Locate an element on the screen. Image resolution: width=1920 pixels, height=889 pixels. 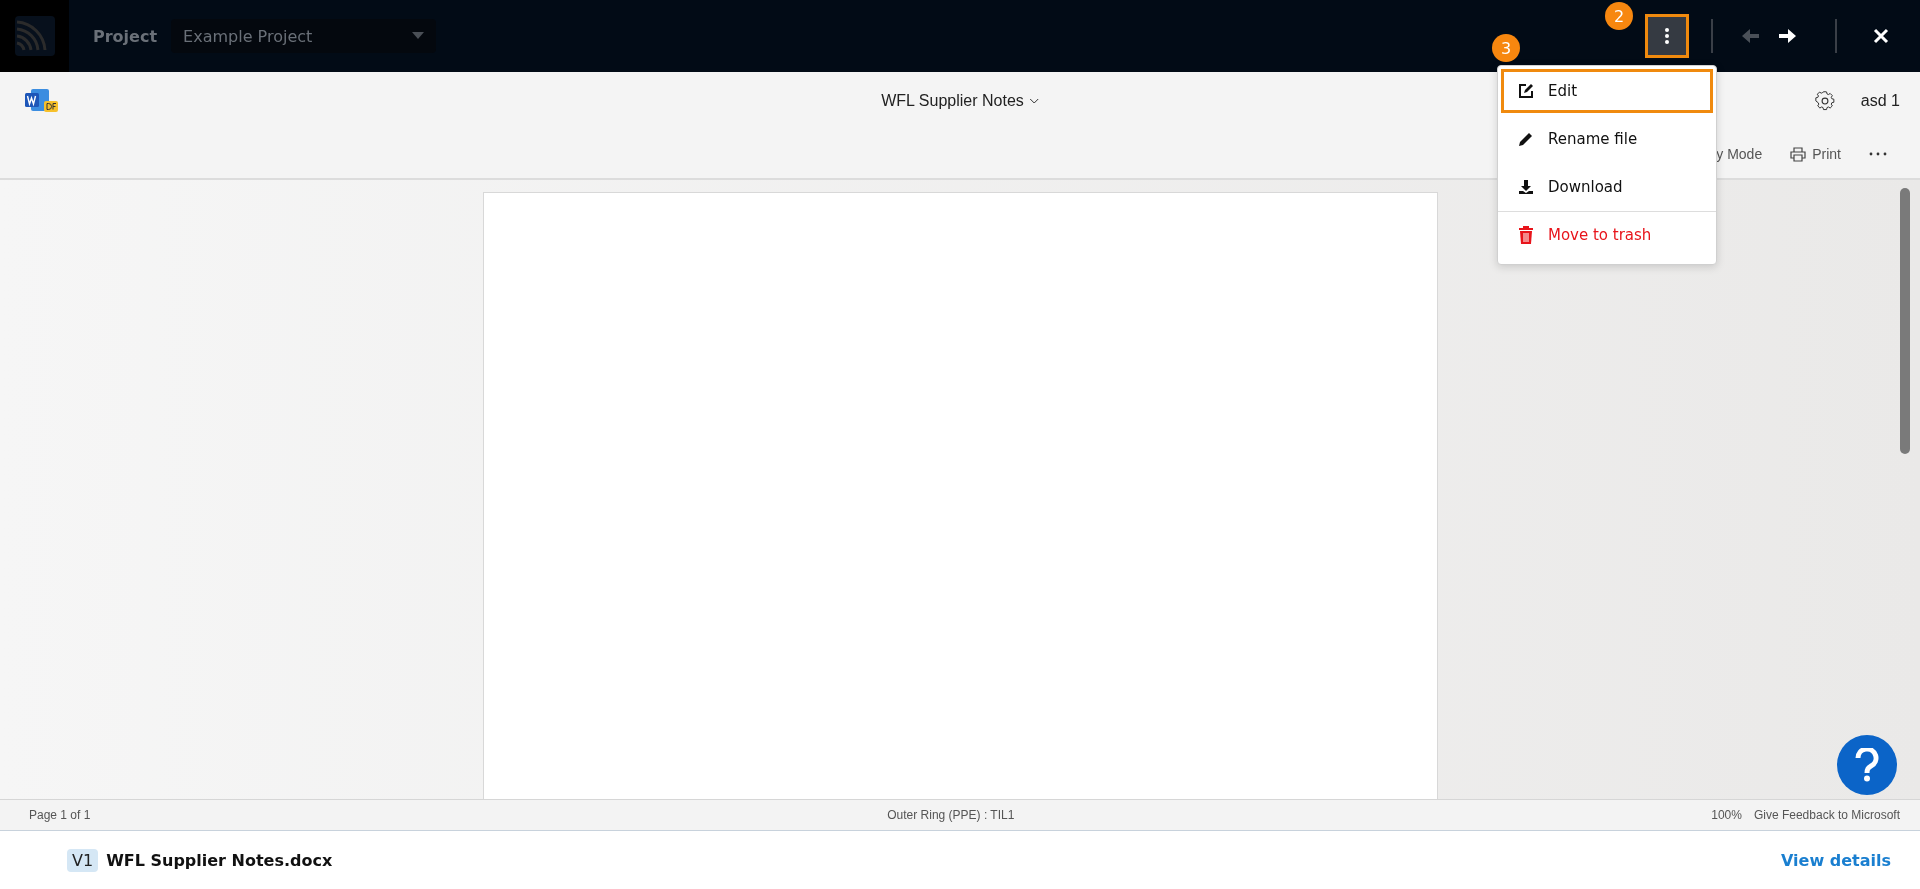
menu-item: Download is located at coordinates (1607, 187).